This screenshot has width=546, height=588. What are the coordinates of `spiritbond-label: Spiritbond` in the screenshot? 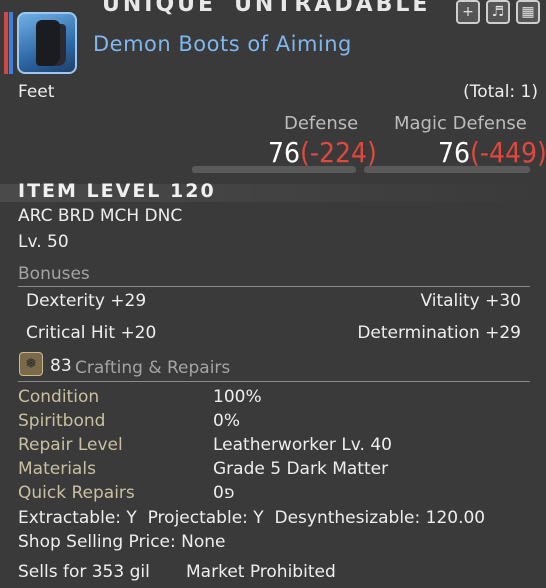 It's located at (62, 421).